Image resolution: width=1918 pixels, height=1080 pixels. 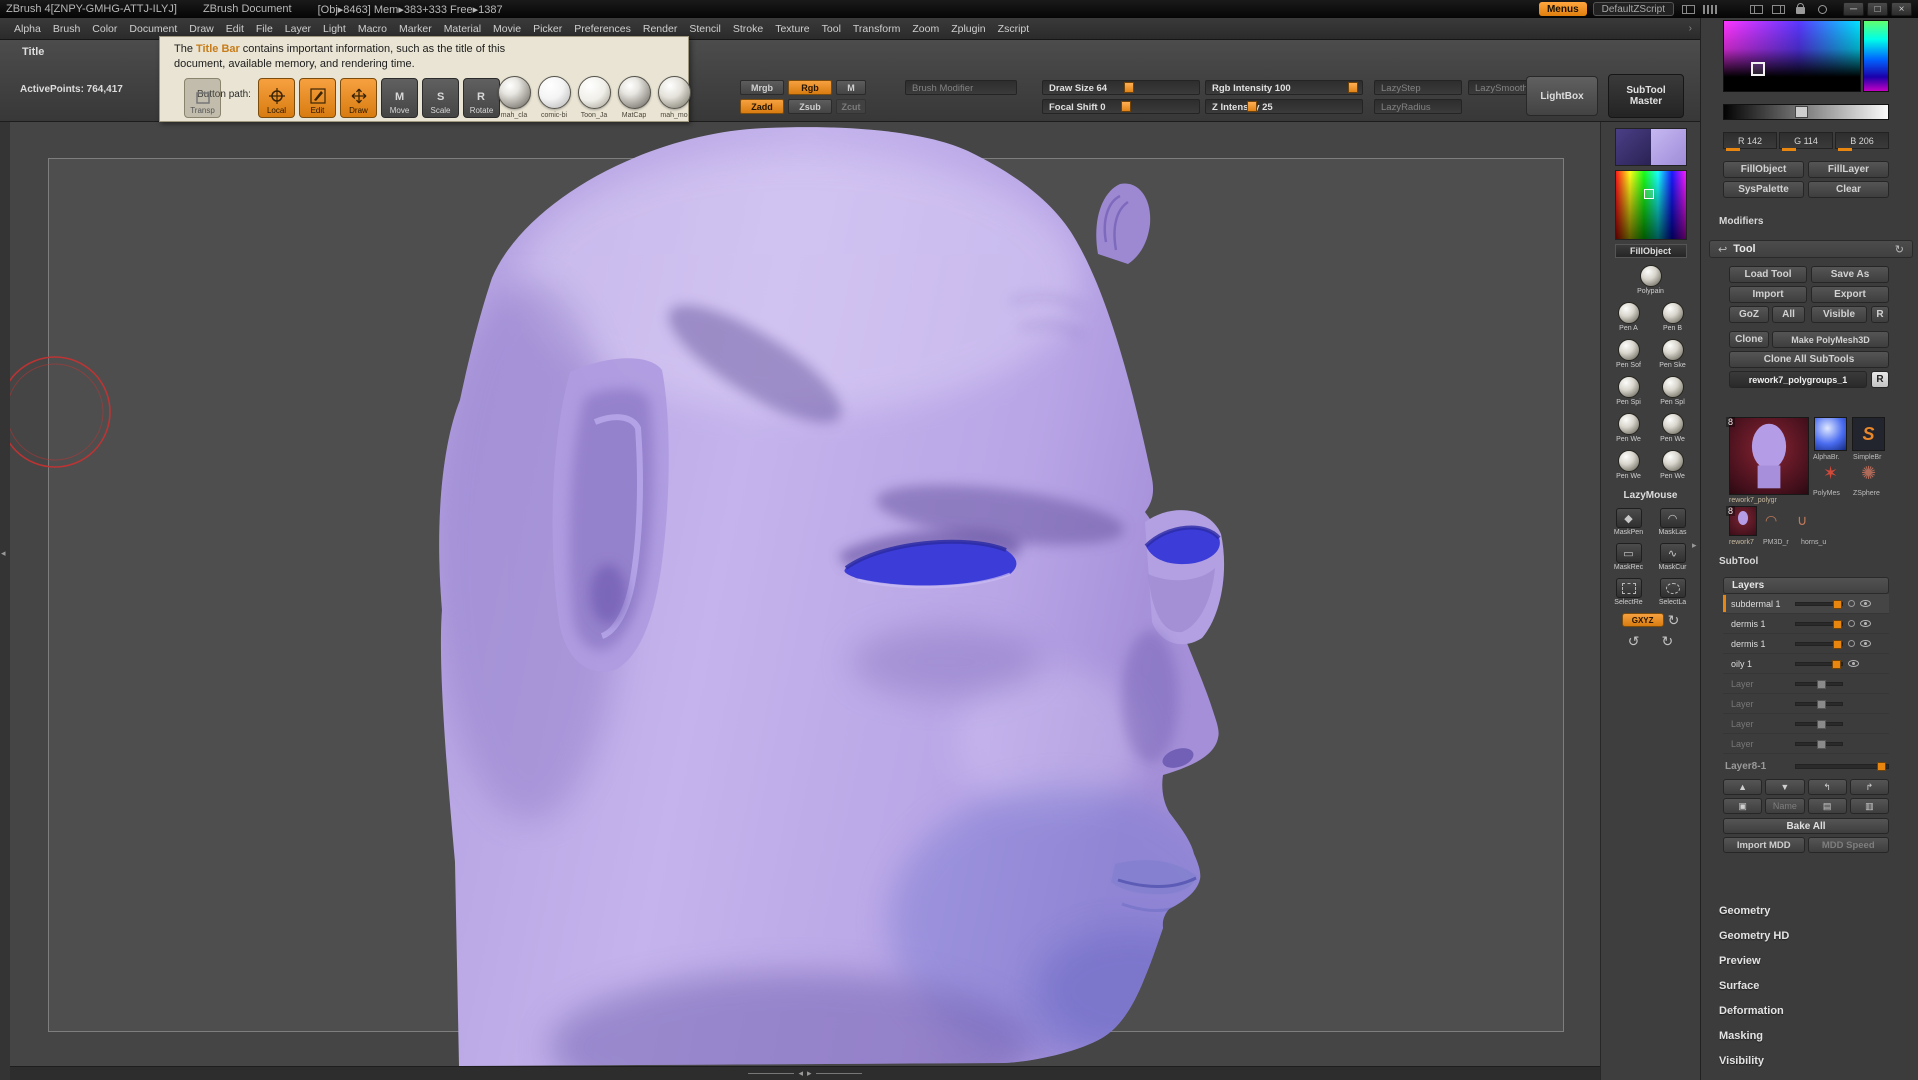 What do you see at coordinates (202, 98) in the screenshot?
I see `transp-button: Transp` at bounding box center [202, 98].